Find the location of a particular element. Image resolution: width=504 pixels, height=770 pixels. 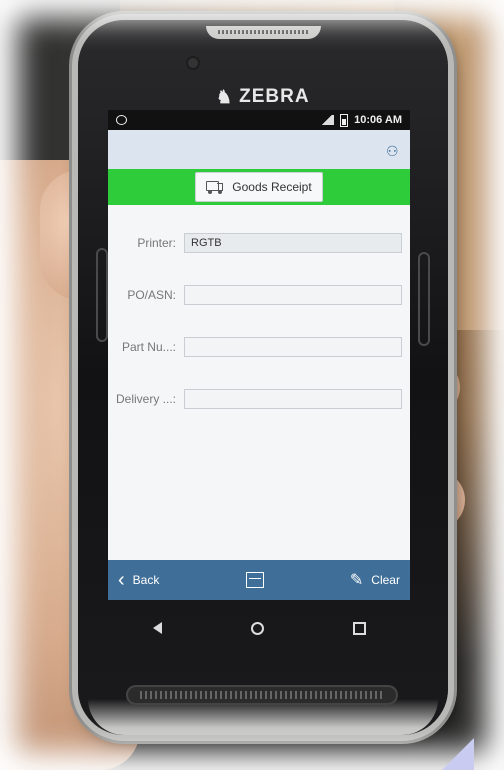

title-bar: Goods Receipt is located at coordinates (259, 187).